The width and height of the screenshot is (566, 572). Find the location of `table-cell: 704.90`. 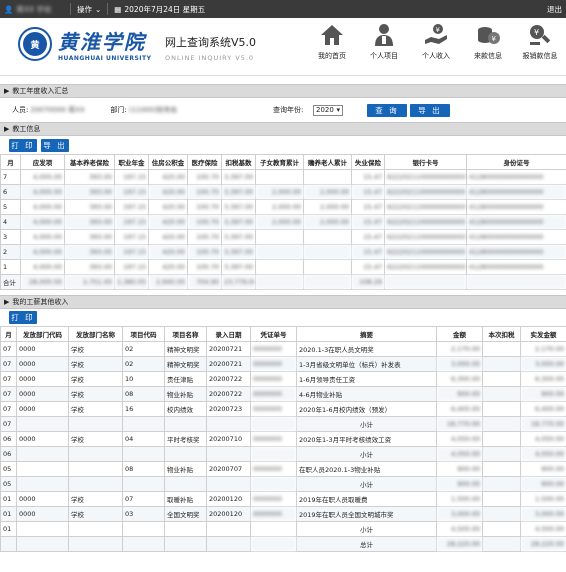

table-cell: 704.90 is located at coordinates (204, 282).